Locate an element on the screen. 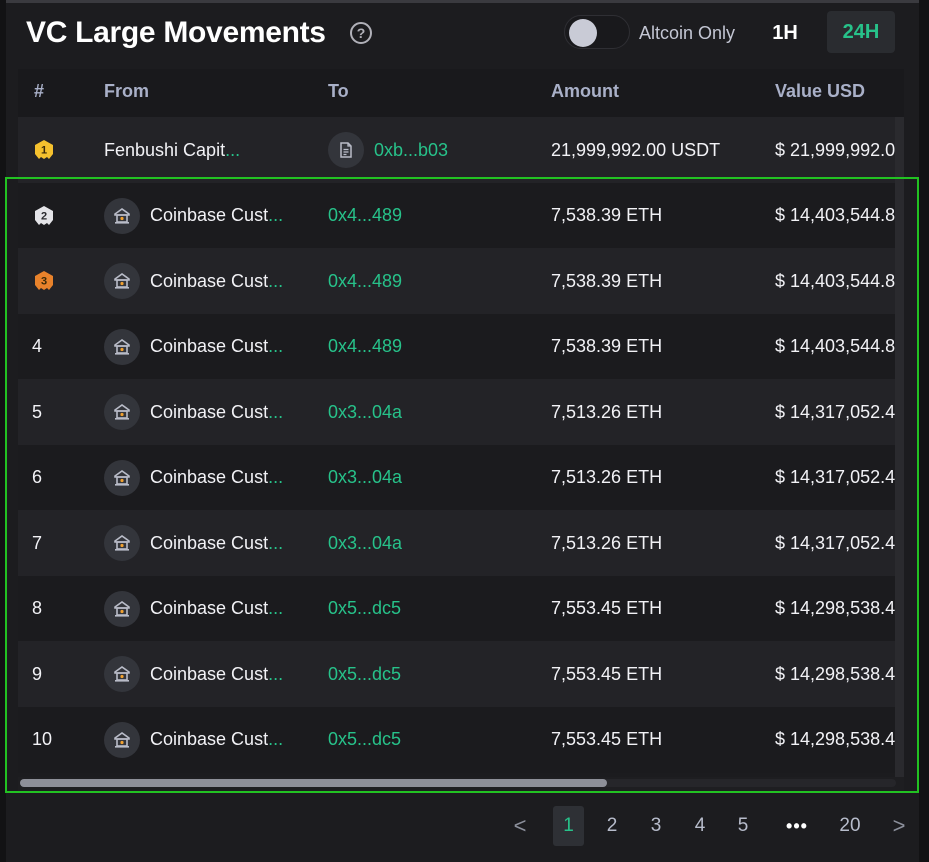  altcoin-only-toggle is located at coordinates (597, 32).